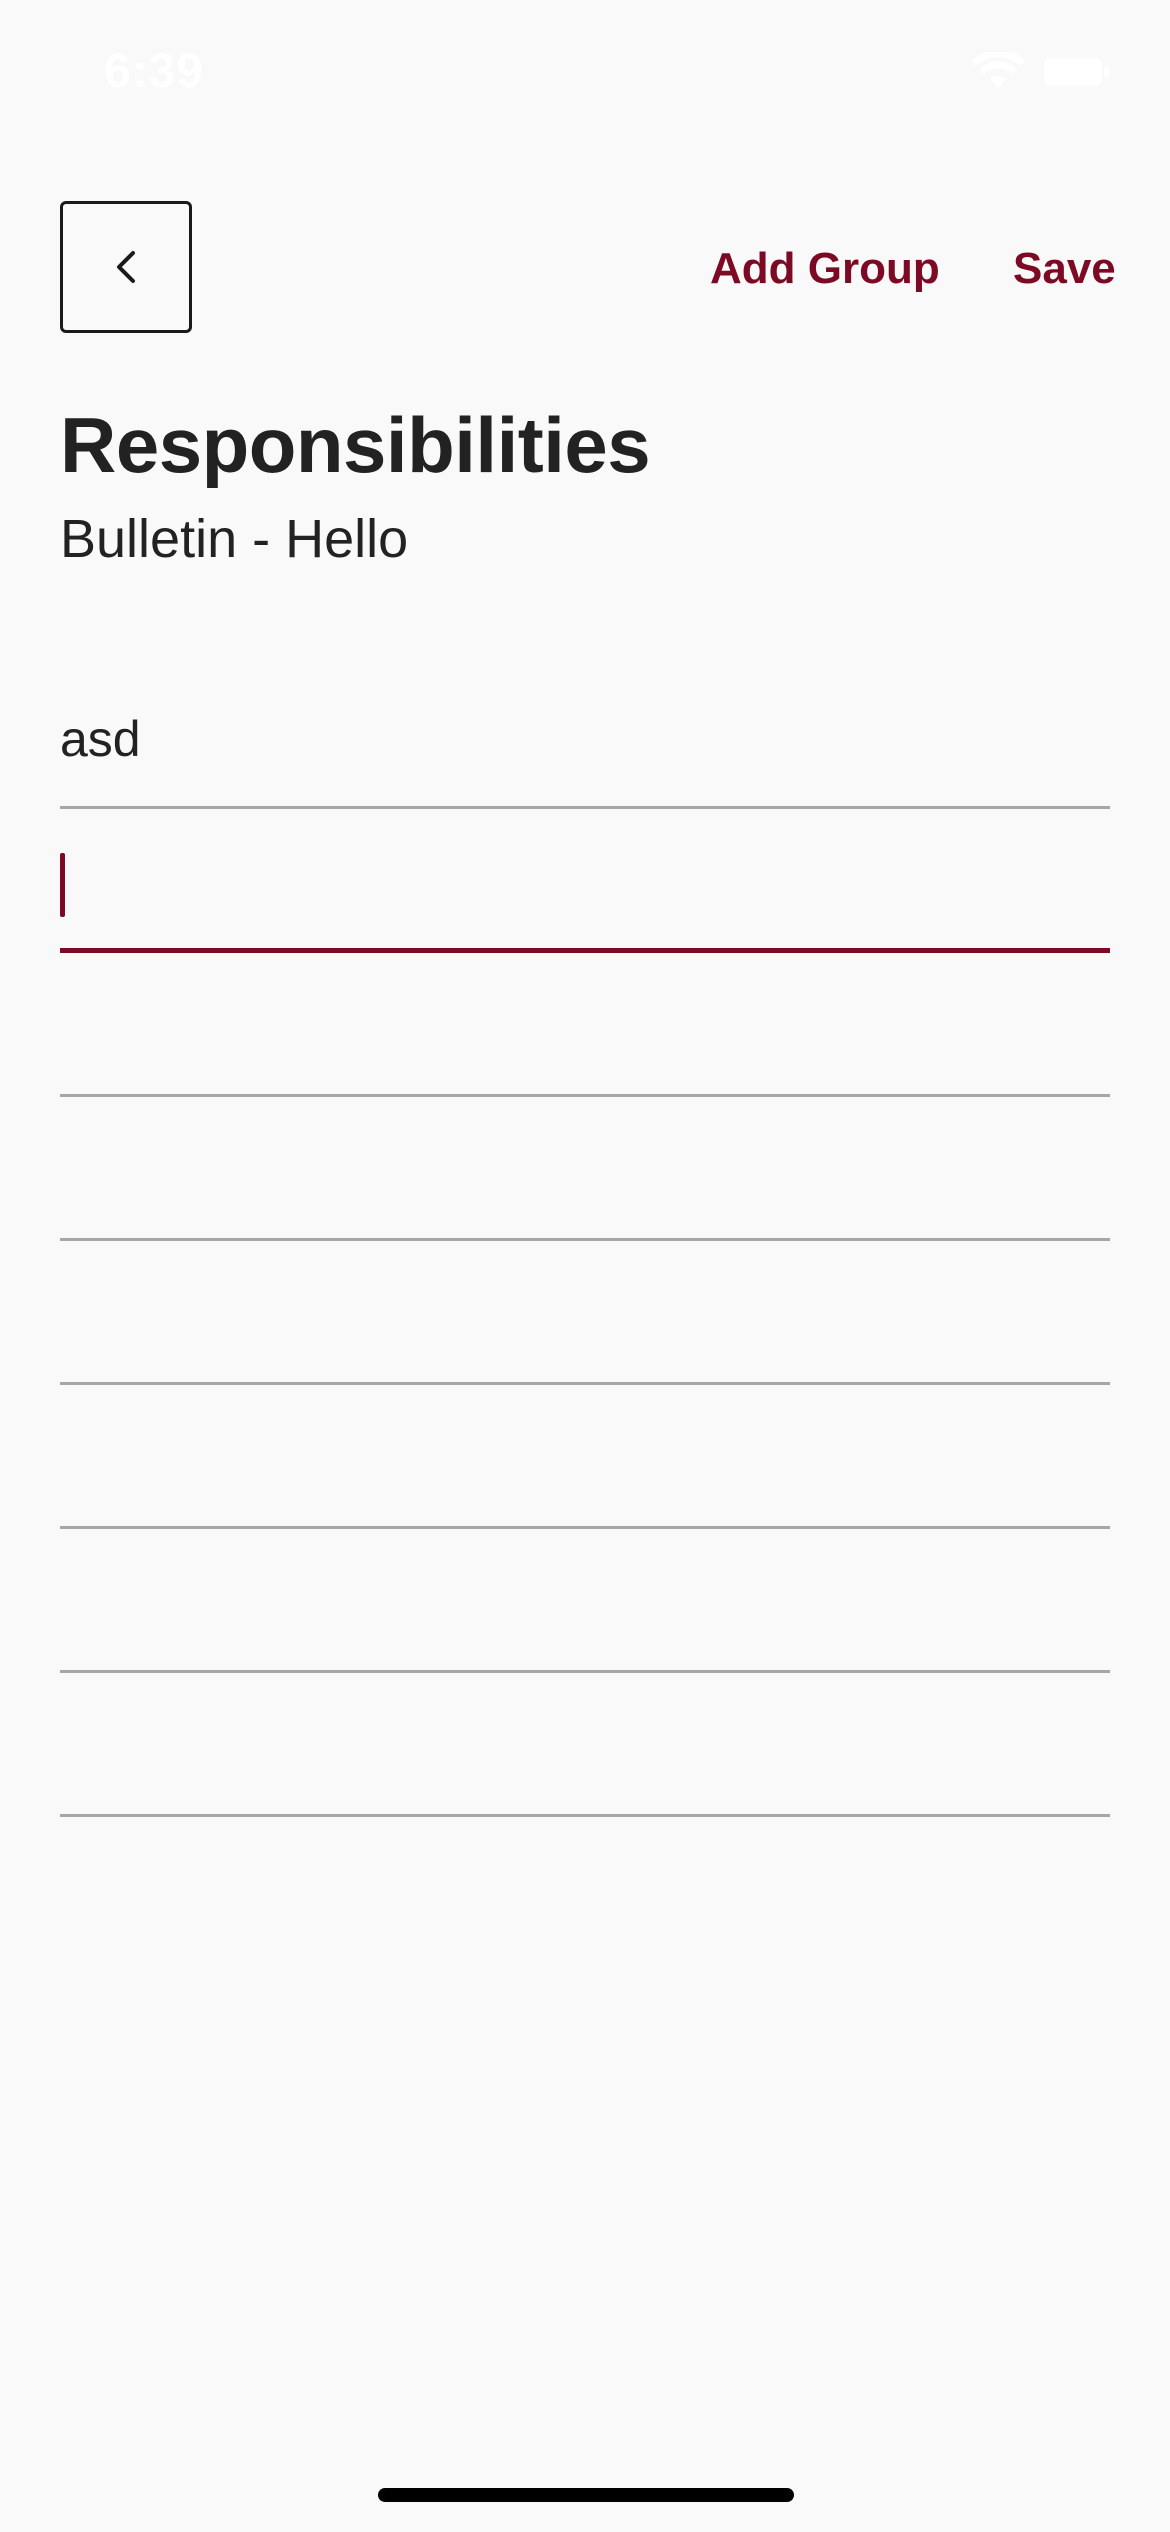 This screenshot has height=2532, width=1170. I want to click on page-title: Responsibilities, so click(355, 445).